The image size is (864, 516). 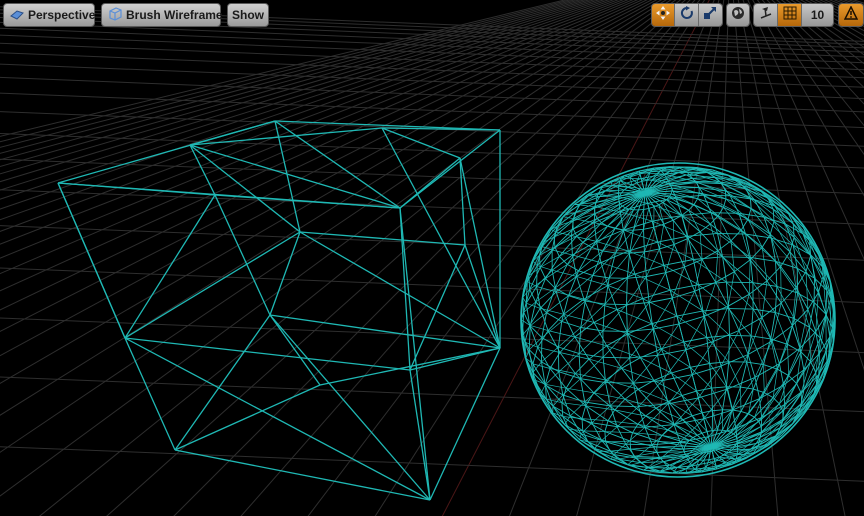 I want to click on grid-snap-size-dropdown: 10, so click(x=817, y=15).